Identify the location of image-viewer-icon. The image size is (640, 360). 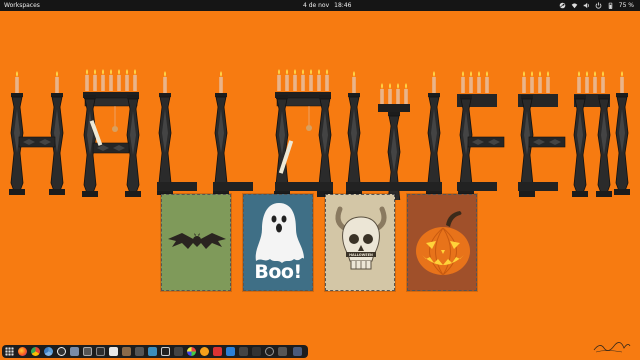
(87, 351).